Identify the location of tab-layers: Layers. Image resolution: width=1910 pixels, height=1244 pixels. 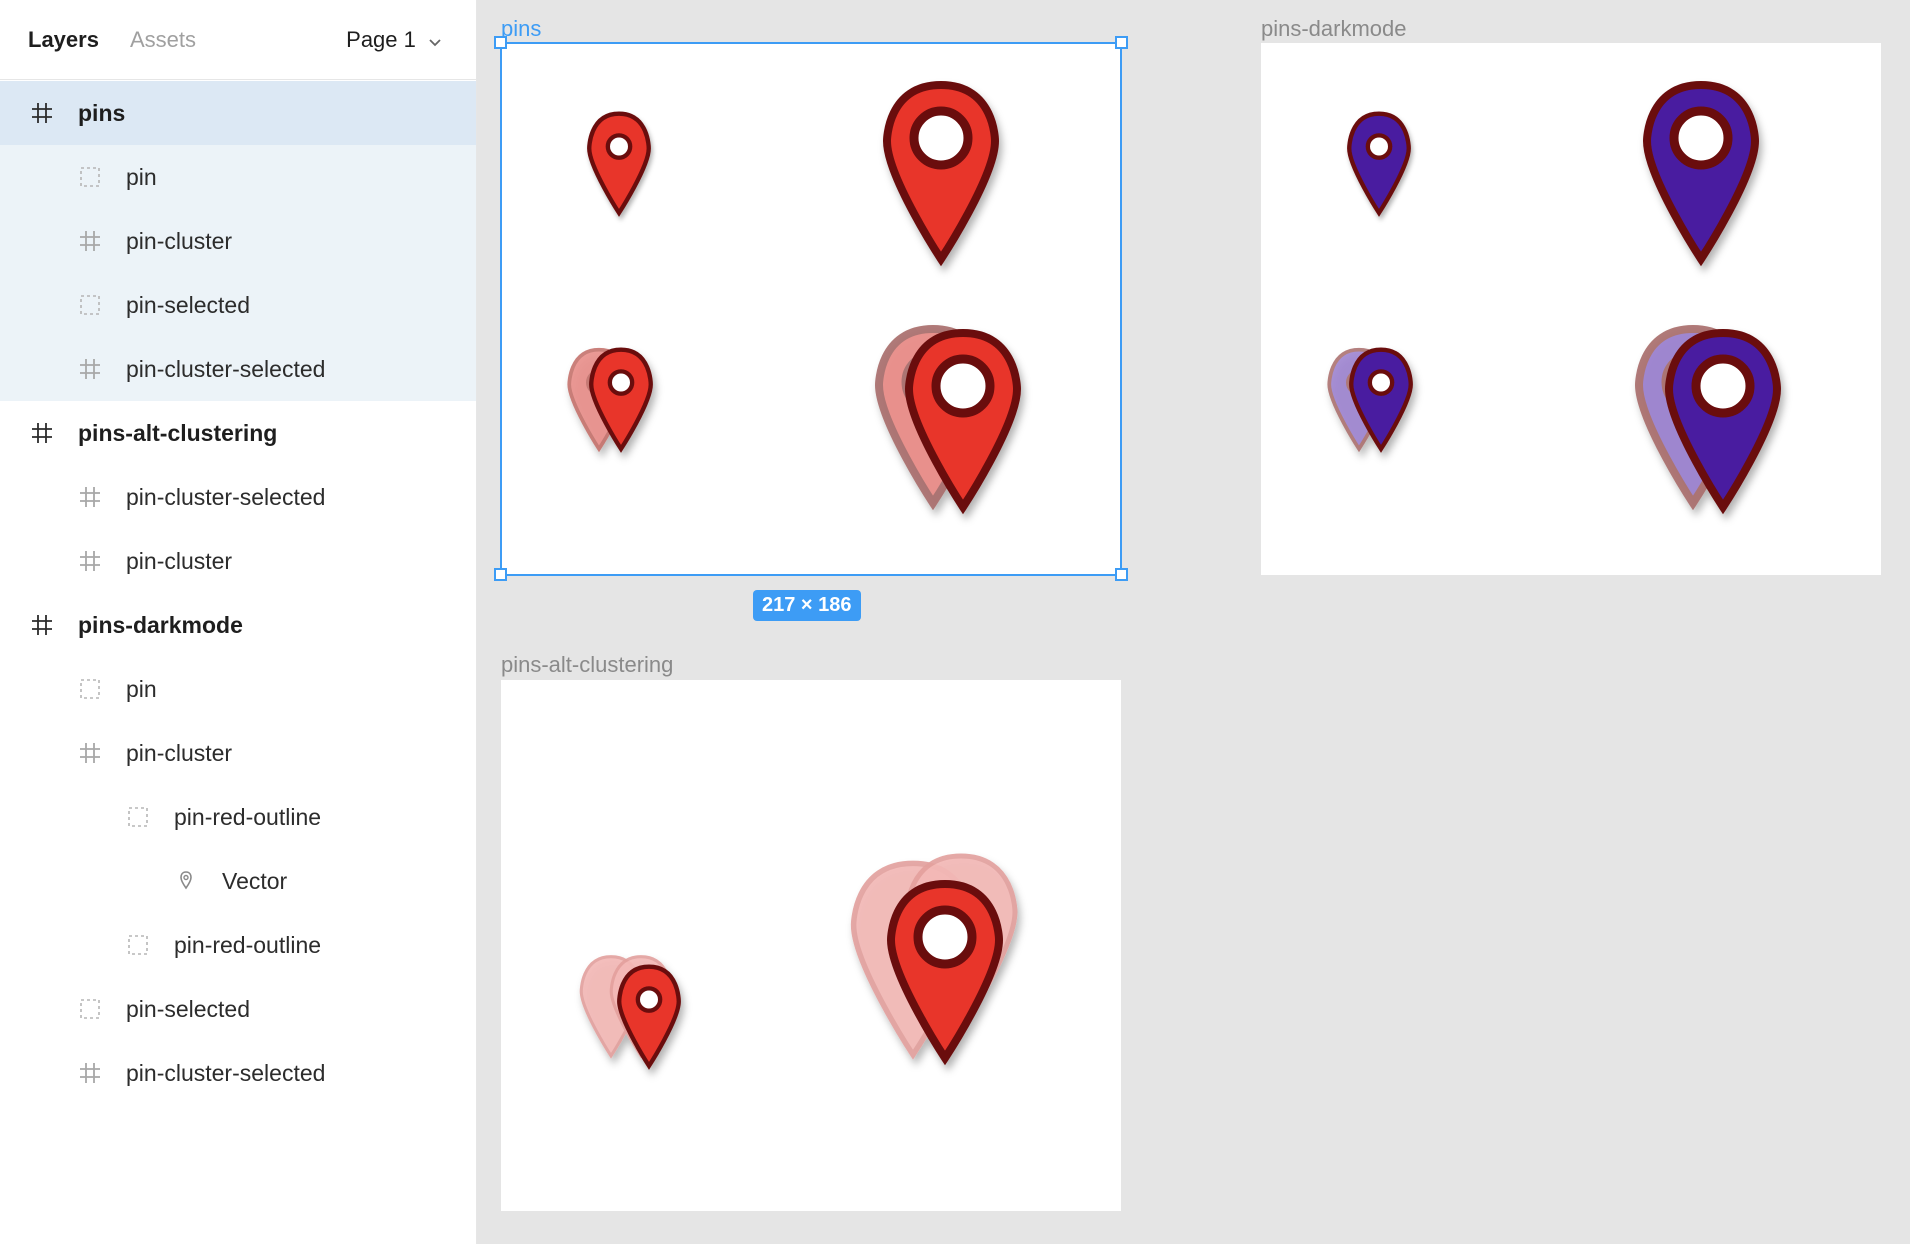
(63, 40).